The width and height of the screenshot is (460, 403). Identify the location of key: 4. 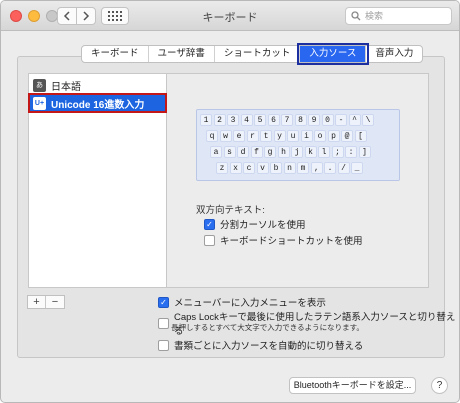
(246, 120).